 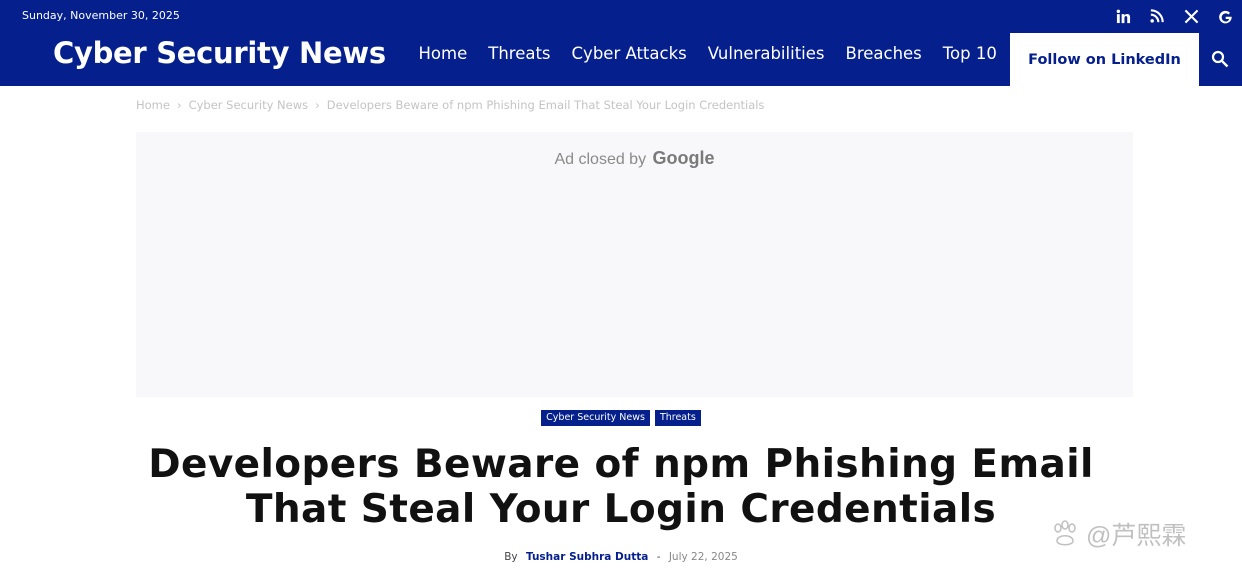 What do you see at coordinates (595, 418) in the screenshot?
I see `tag-cyber-security-news: Cyber Security News` at bounding box center [595, 418].